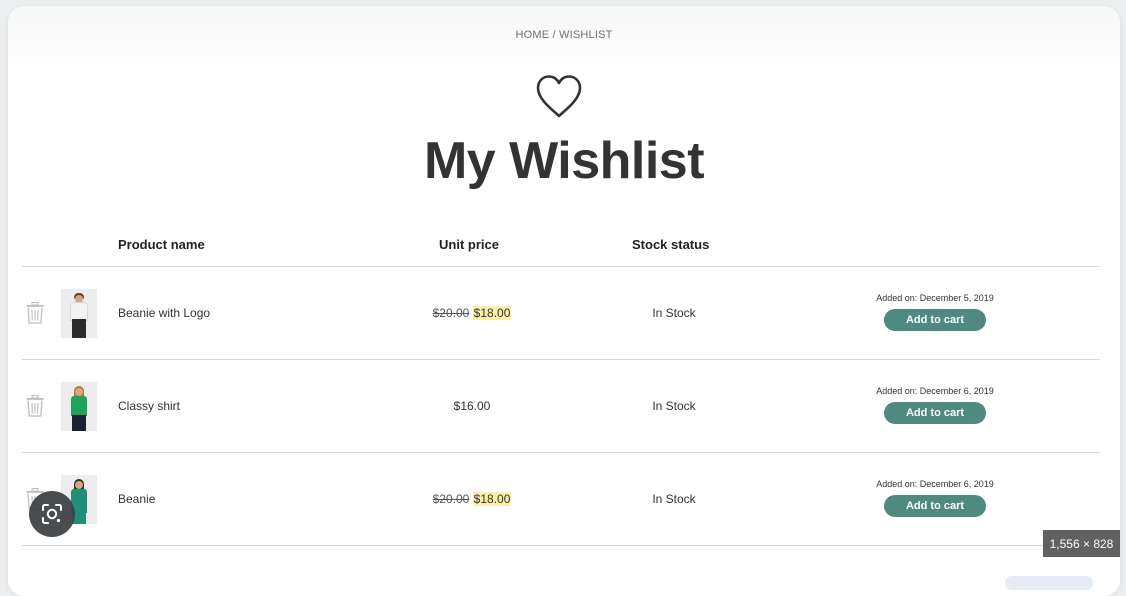 Image resolution: width=1126 pixels, height=596 pixels. I want to click on added-date: Added on: December 5, 2019, so click(935, 298).